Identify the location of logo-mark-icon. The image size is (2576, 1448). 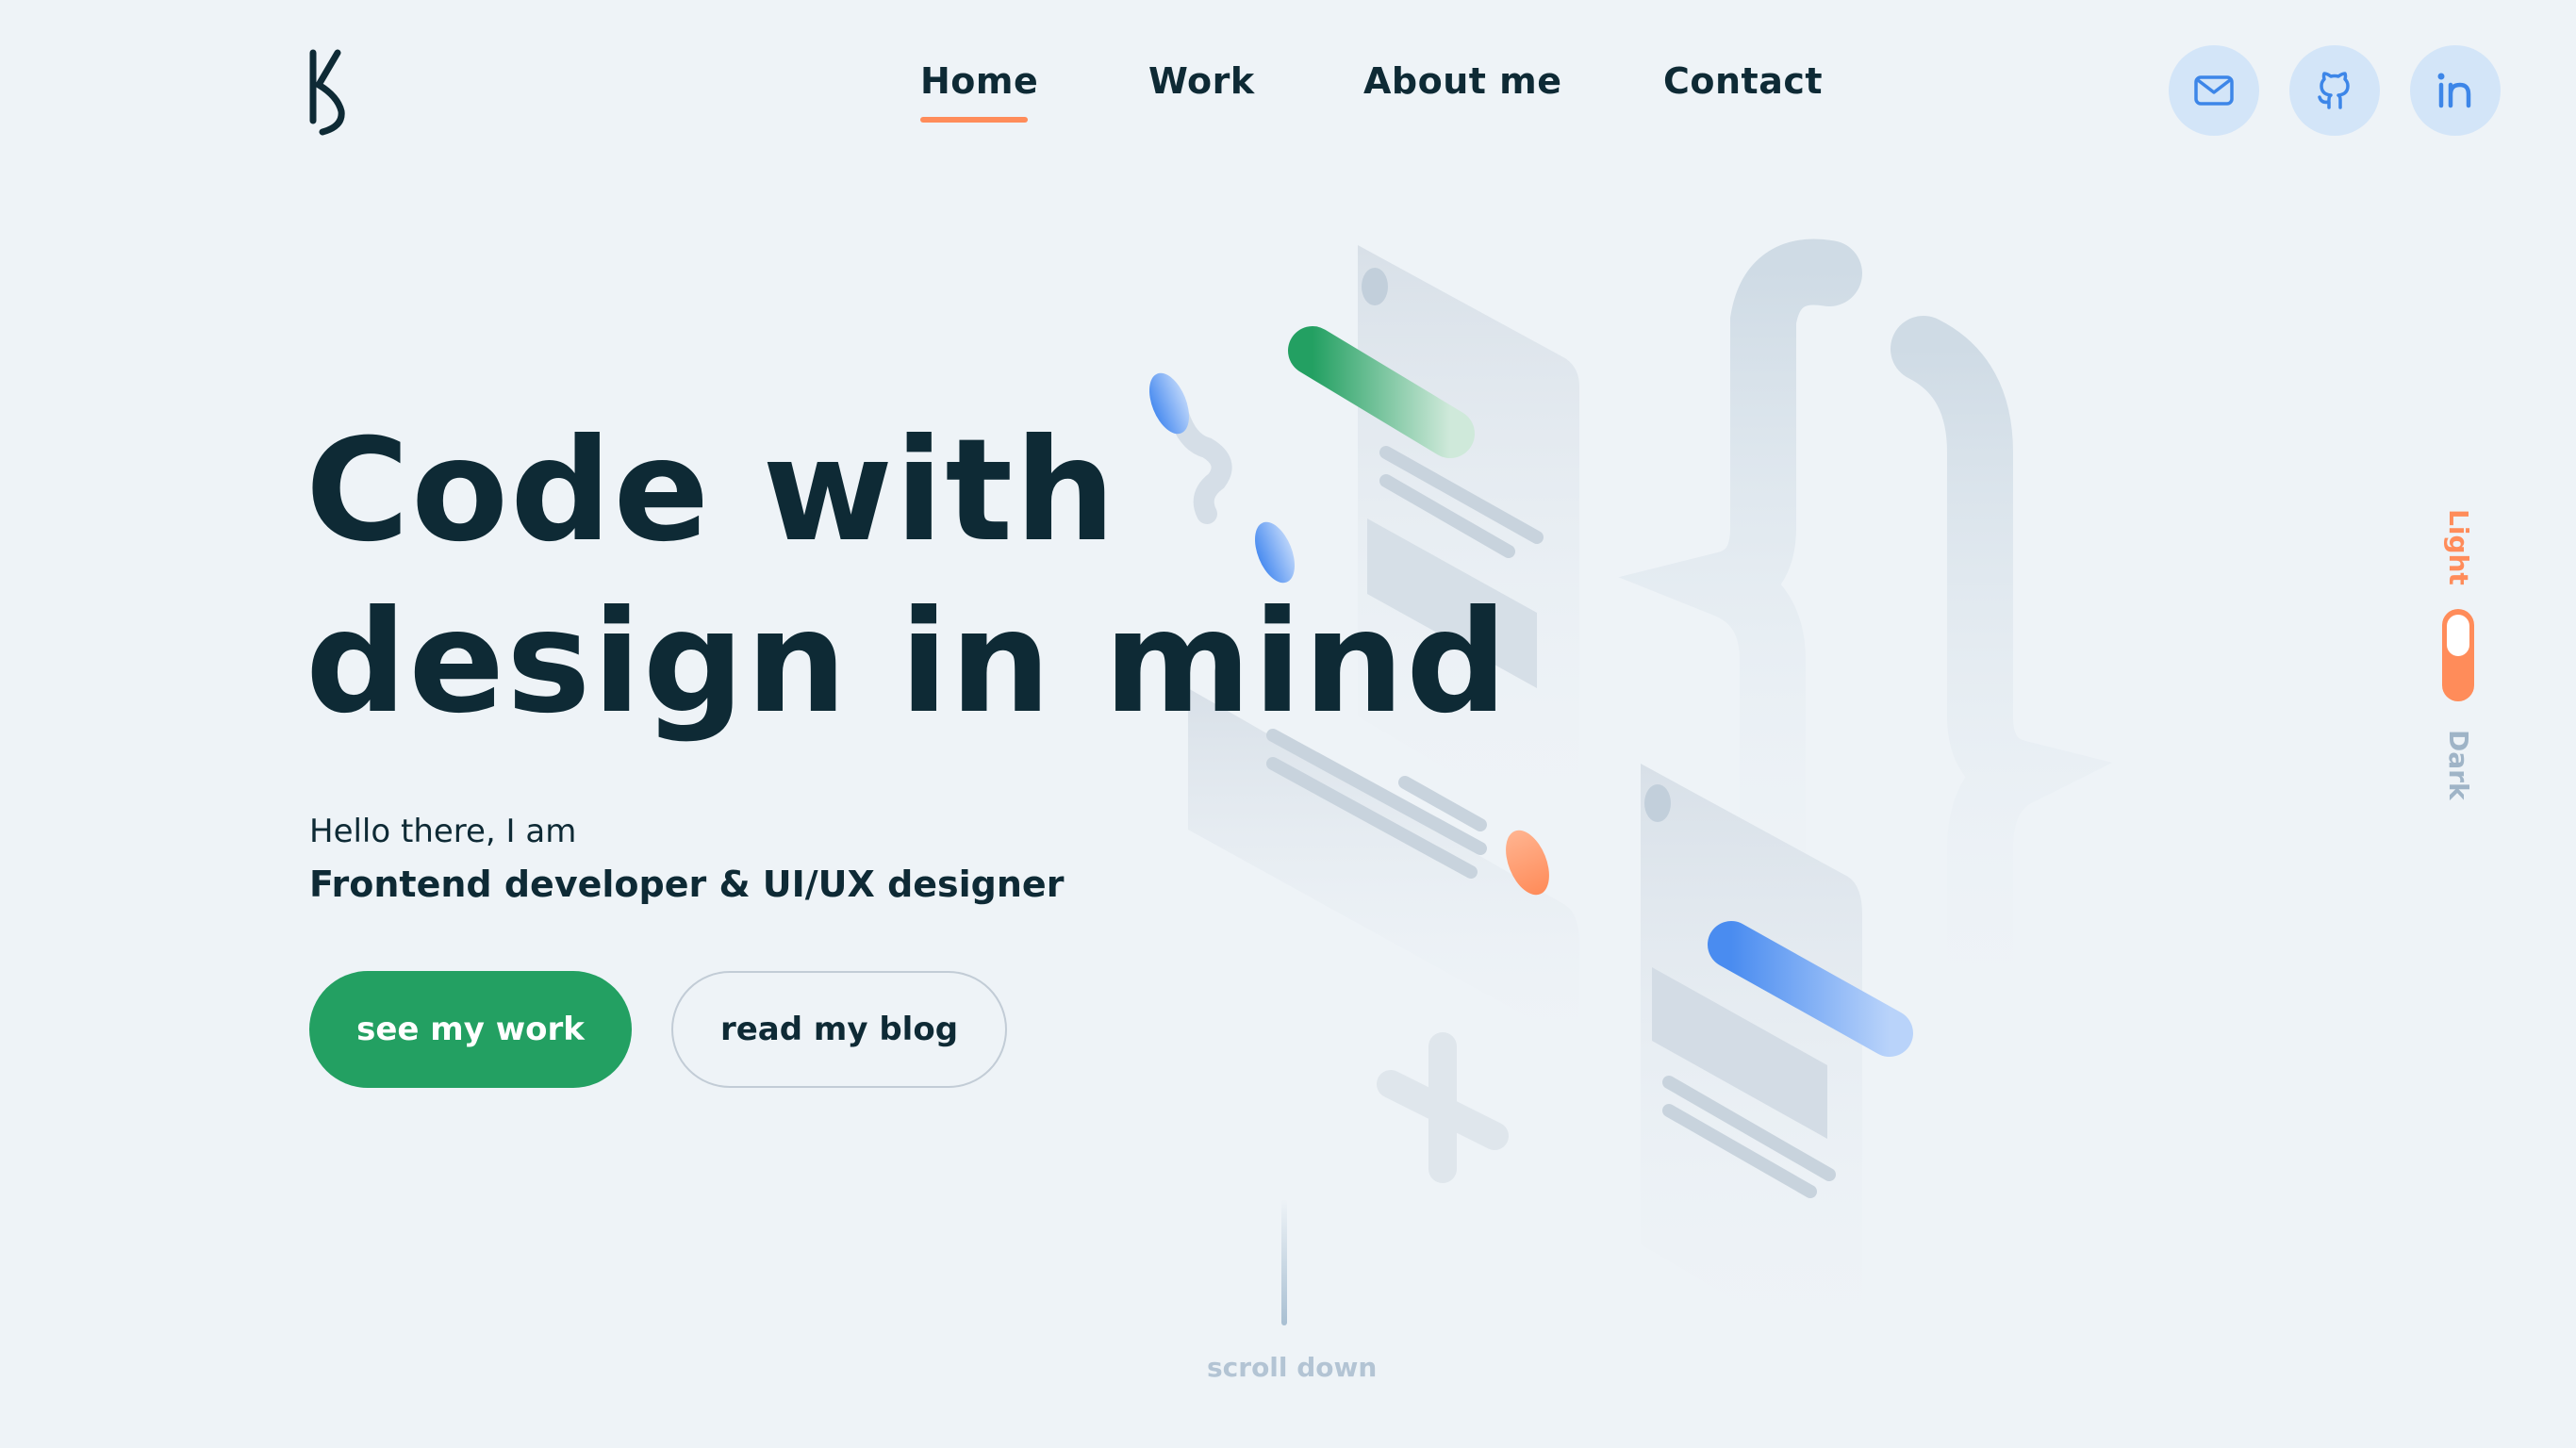
(327, 92).